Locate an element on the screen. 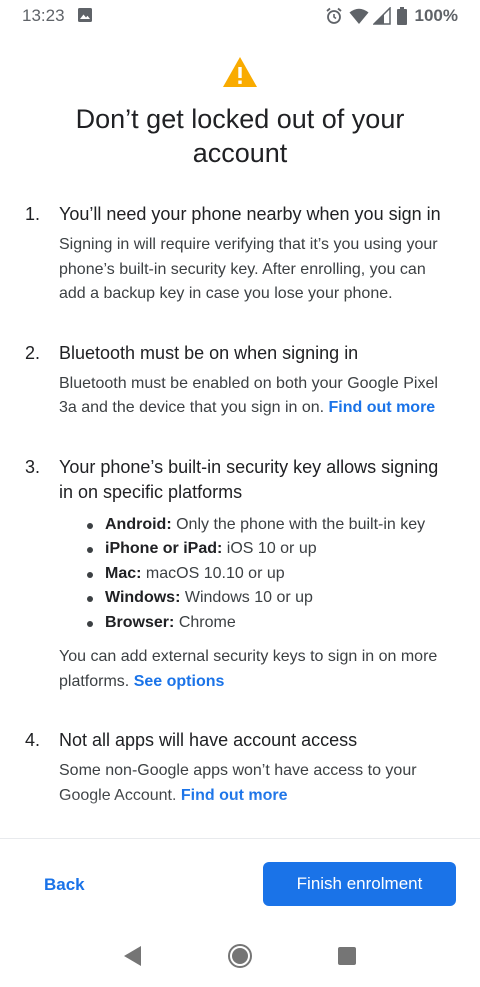  status-right: 100% is located at coordinates (391, 16).